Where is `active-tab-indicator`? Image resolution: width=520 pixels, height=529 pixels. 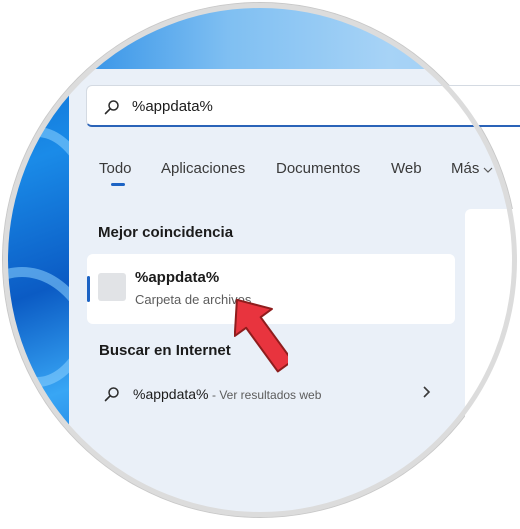 active-tab-indicator is located at coordinates (118, 184).